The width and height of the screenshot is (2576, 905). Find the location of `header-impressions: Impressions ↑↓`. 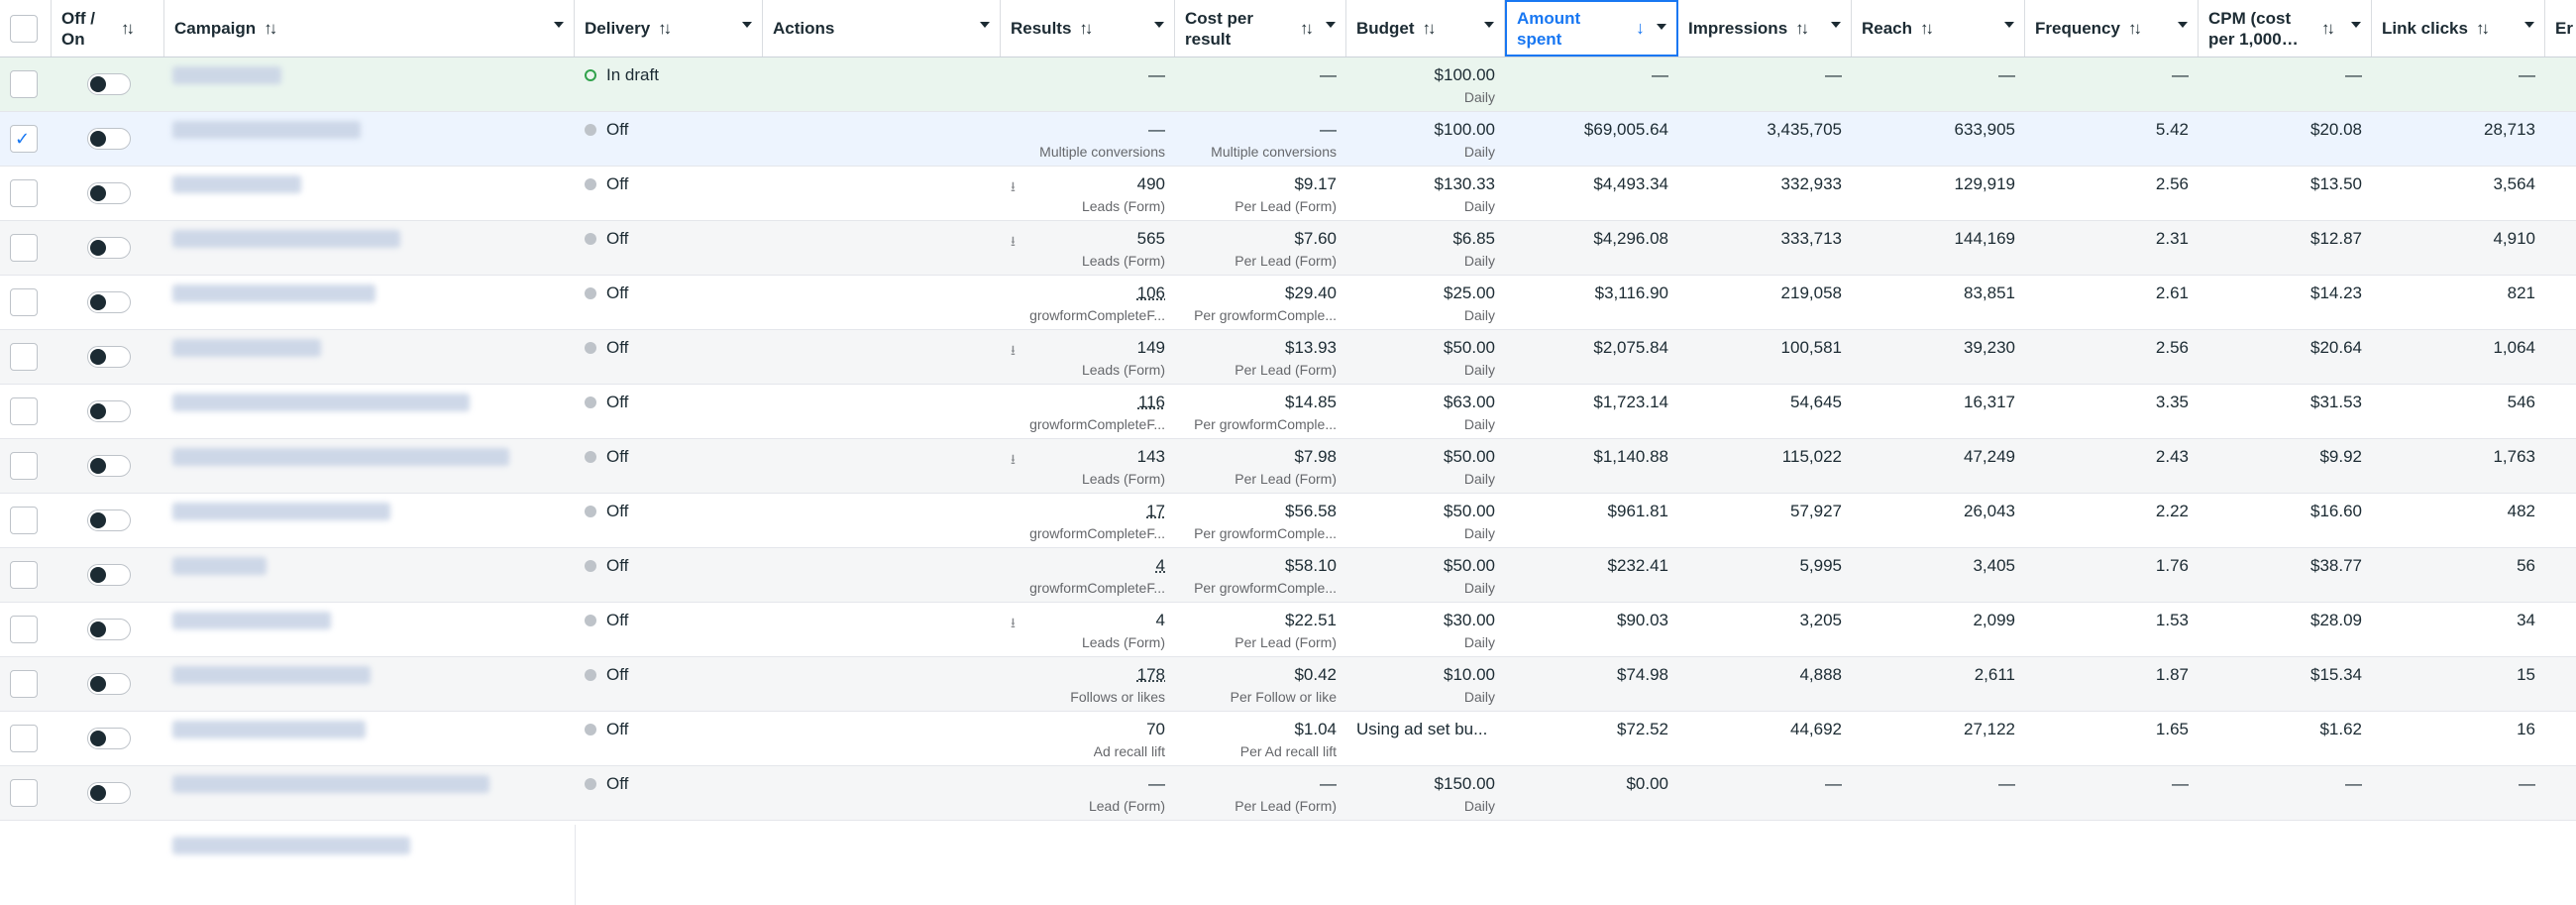

header-impressions: Impressions ↑↓ is located at coordinates (1765, 28).